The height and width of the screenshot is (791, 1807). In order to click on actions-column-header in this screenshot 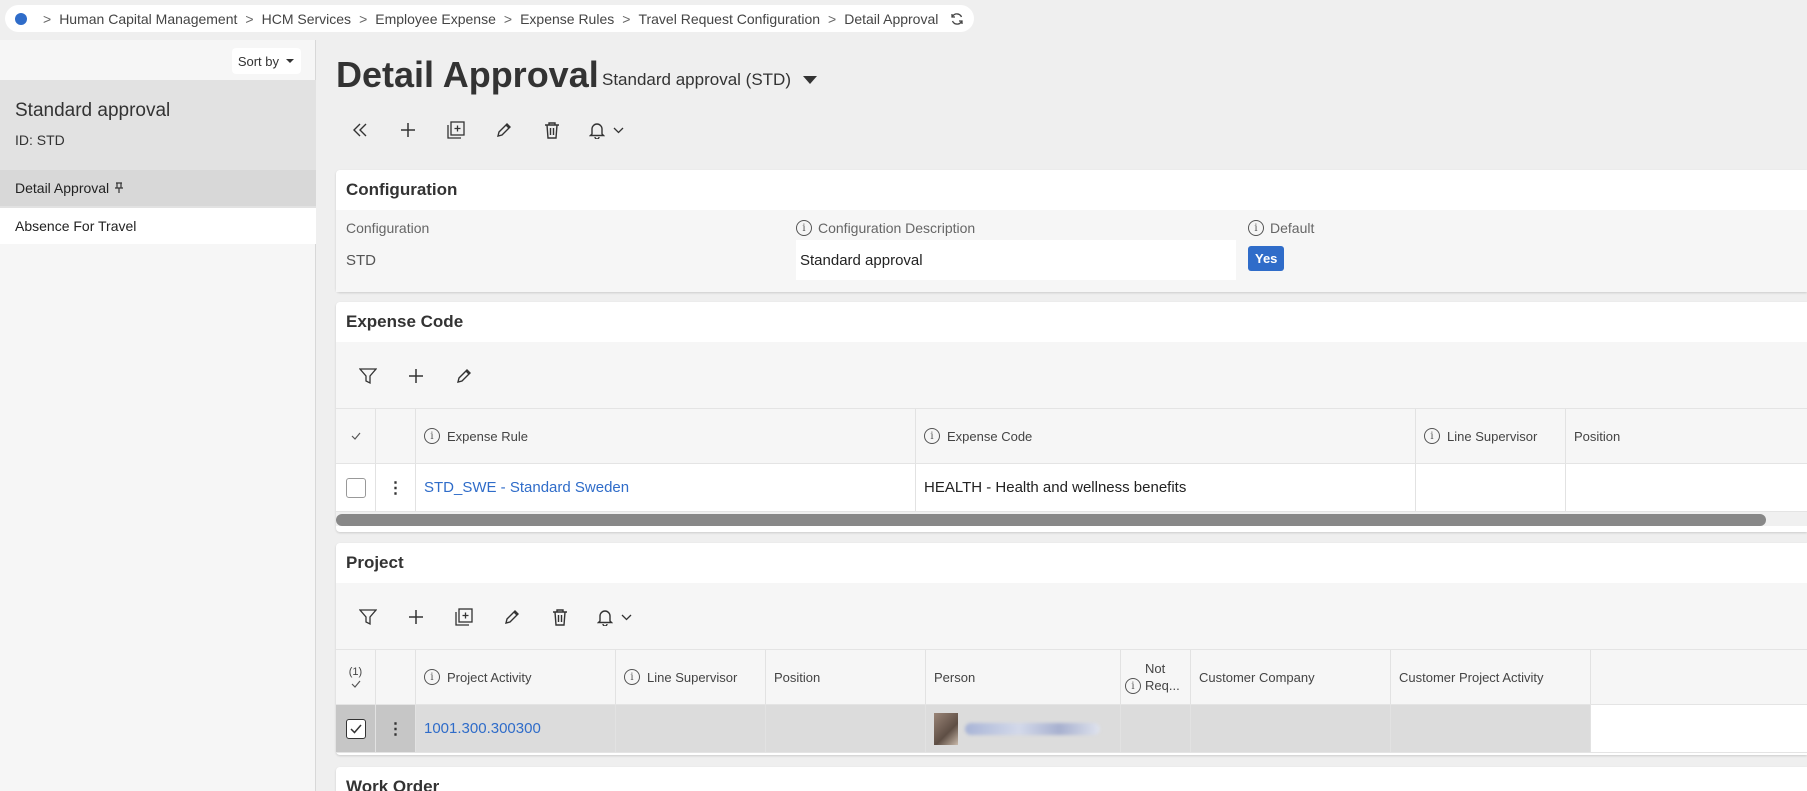, I will do `click(396, 436)`.